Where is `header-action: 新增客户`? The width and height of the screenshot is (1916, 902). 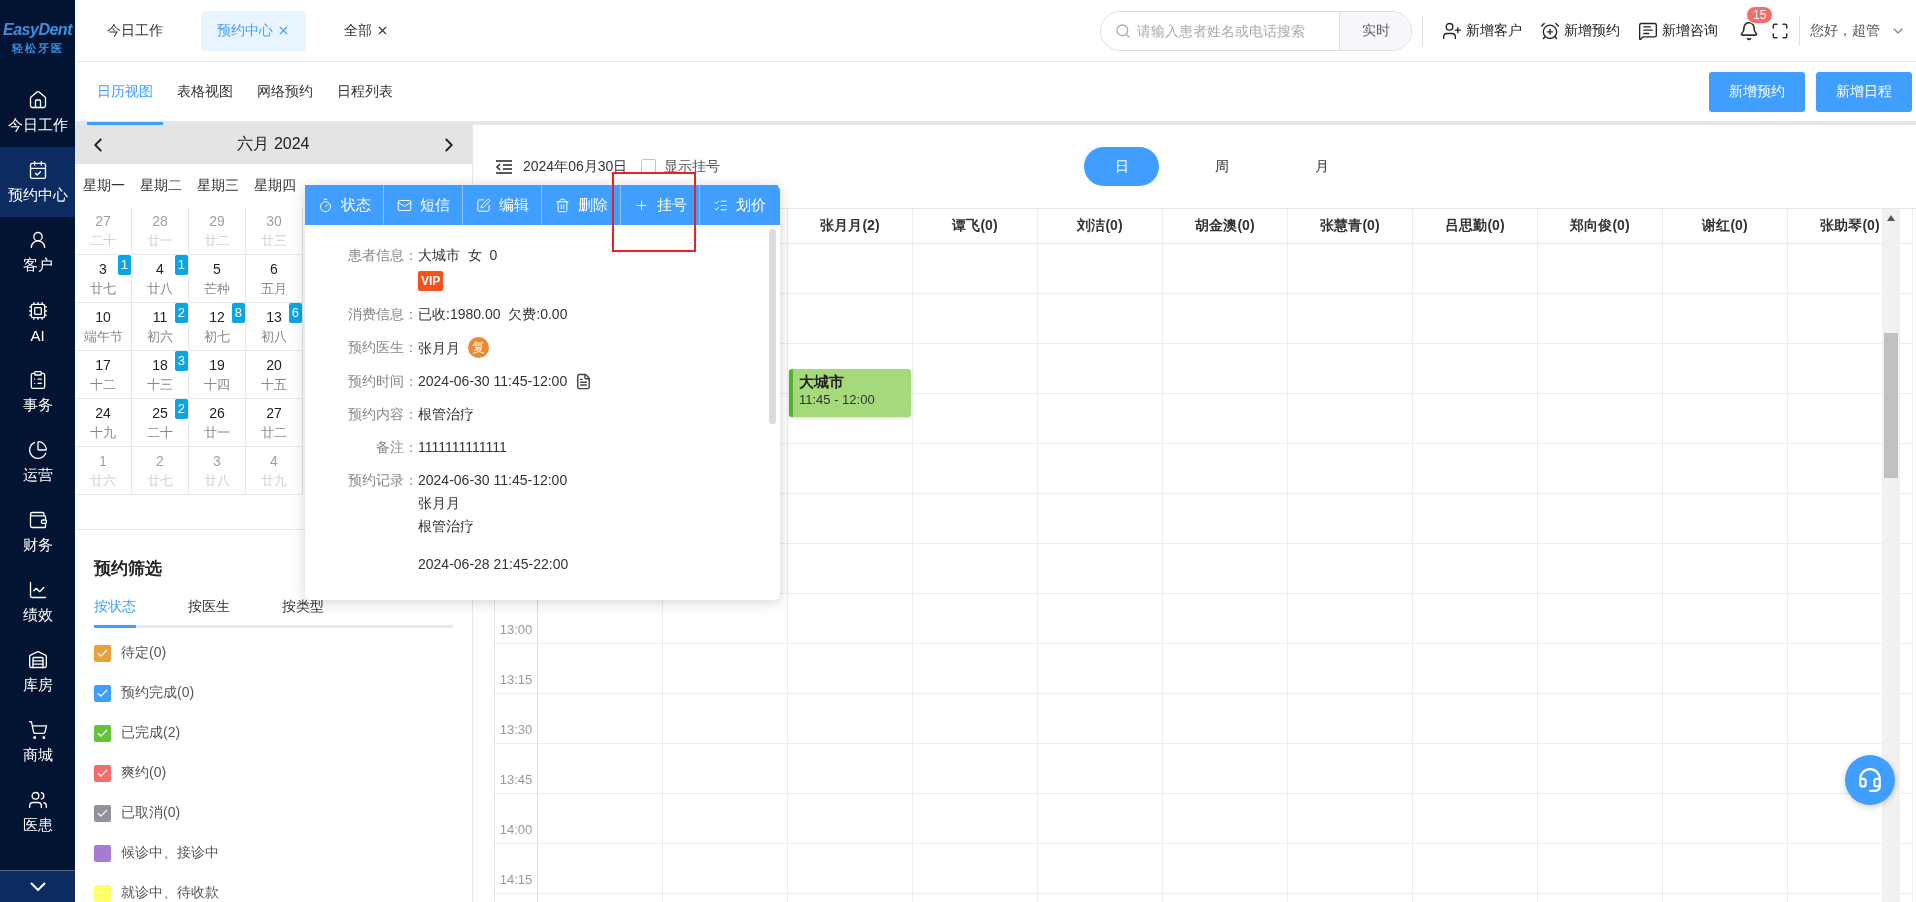
header-action: 新增客户 is located at coordinates (1482, 30).